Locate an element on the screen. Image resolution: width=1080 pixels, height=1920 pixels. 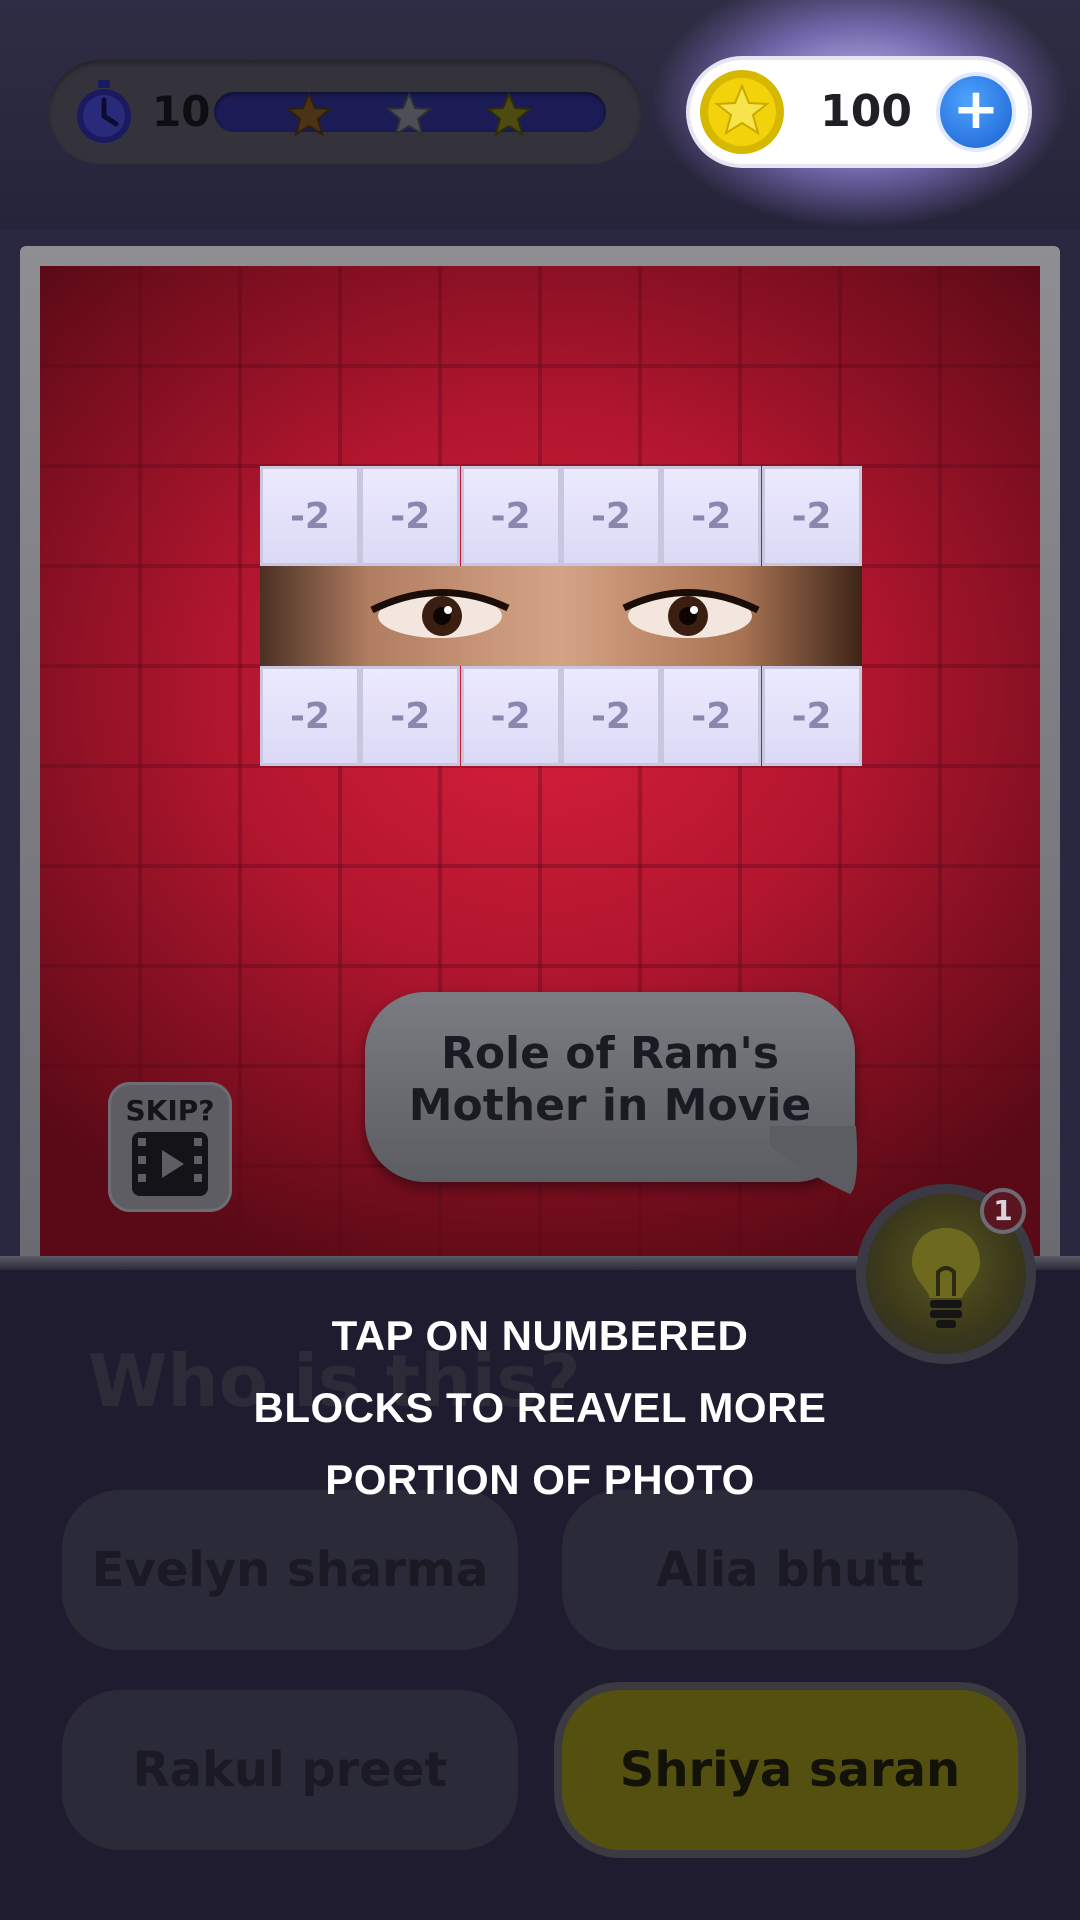
tile-row-bottom: -2 -2 -2 -2 -2 -2 is located at coordinates (561, 716).